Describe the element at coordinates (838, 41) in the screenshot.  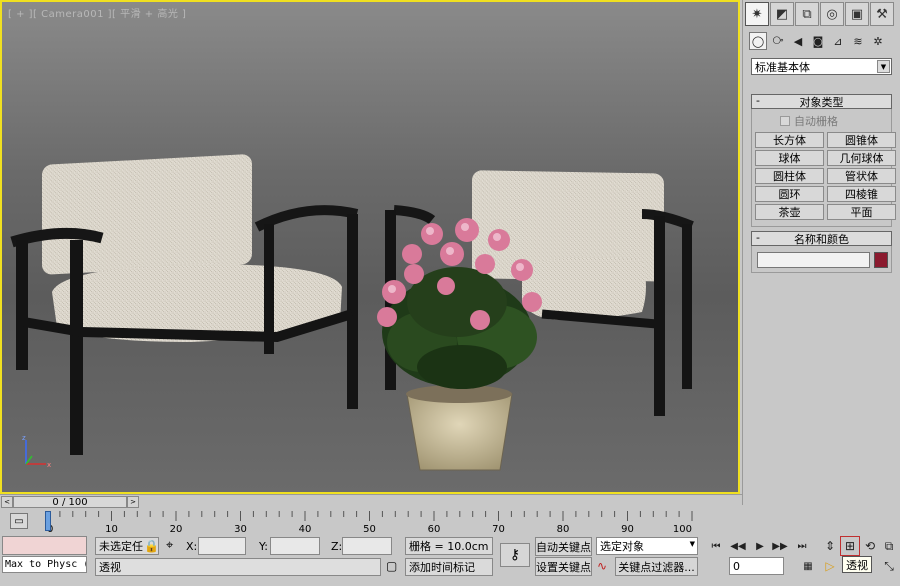
I see `helpers-icon: ⊿` at that location.